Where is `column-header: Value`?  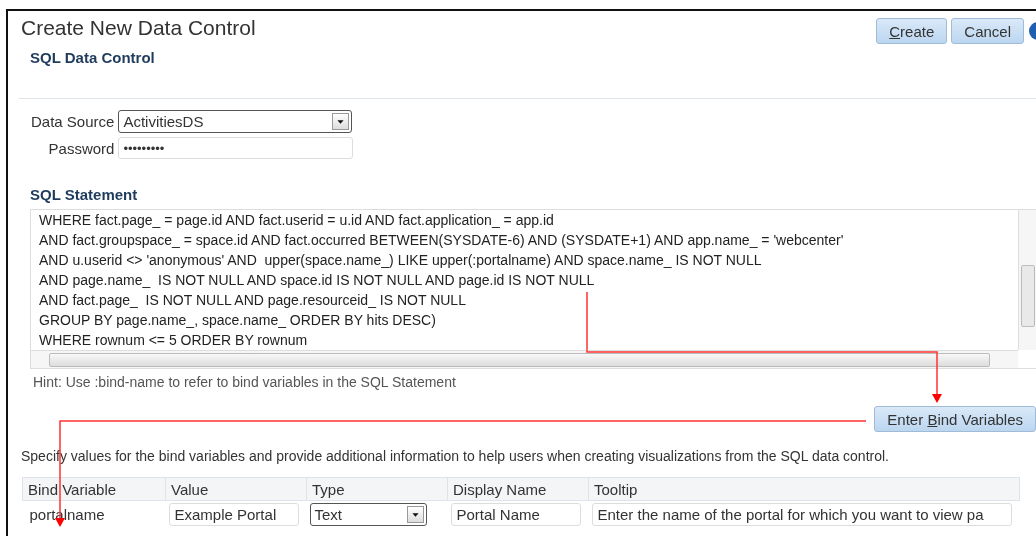
column-header: Value is located at coordinates (236, 489).